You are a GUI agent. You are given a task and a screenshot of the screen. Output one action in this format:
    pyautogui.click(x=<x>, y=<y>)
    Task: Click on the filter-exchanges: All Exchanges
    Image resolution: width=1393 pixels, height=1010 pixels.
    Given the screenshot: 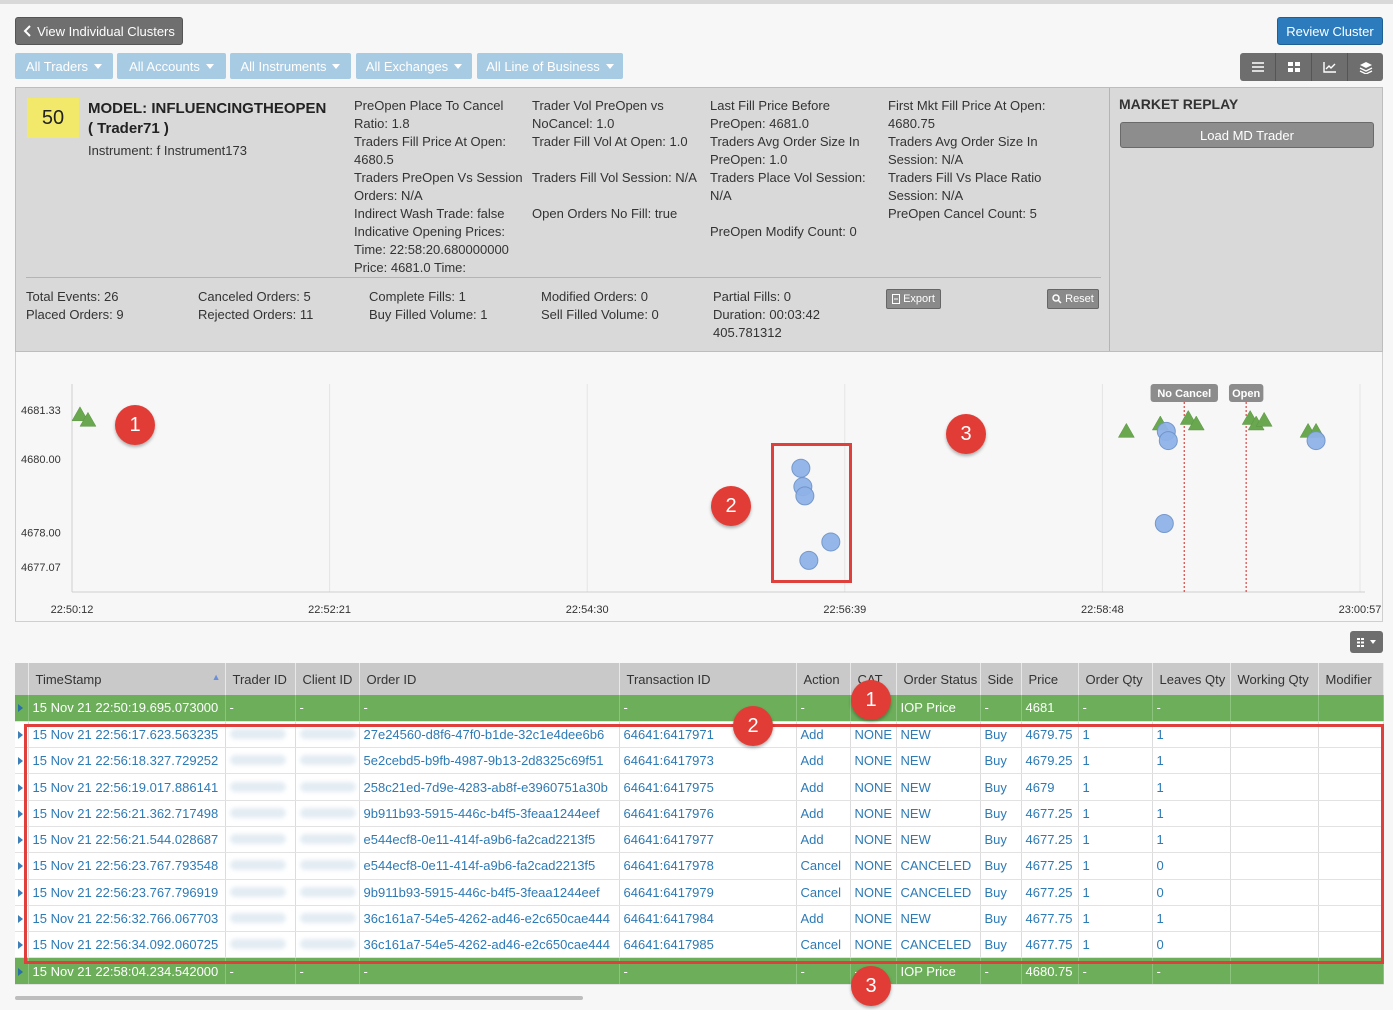 What is the action you would take?
    pyautogui.click(x=414, y=66)
    